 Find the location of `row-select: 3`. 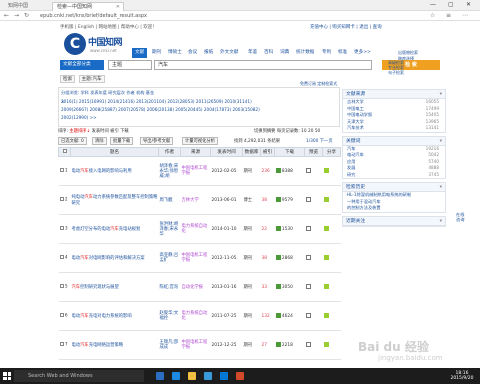

row-select: 3 is located at coordinates (64, 229).